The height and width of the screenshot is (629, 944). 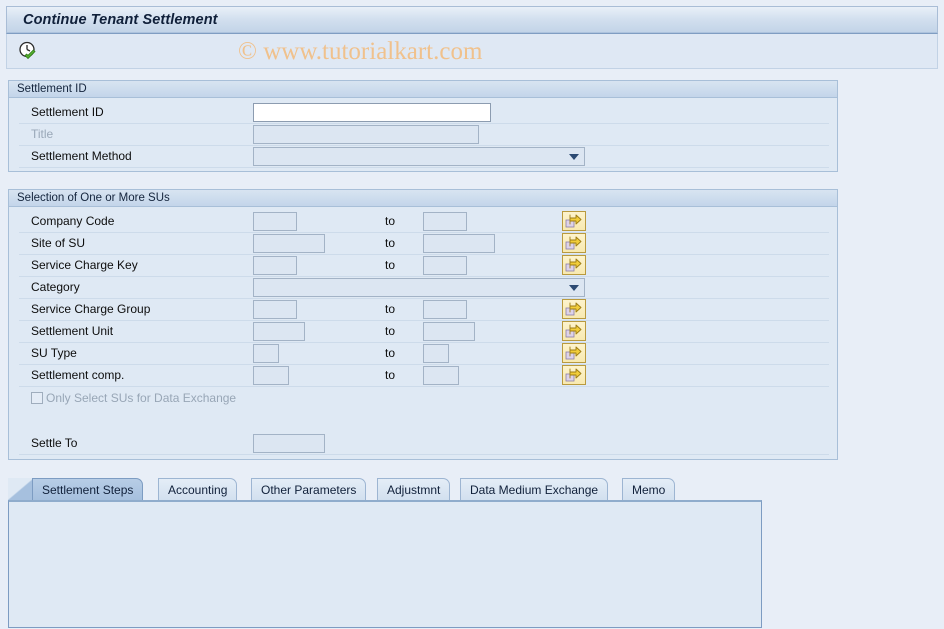 I want to click on tab-other-parameters: Other Parameters, so click(x=309, y=489).